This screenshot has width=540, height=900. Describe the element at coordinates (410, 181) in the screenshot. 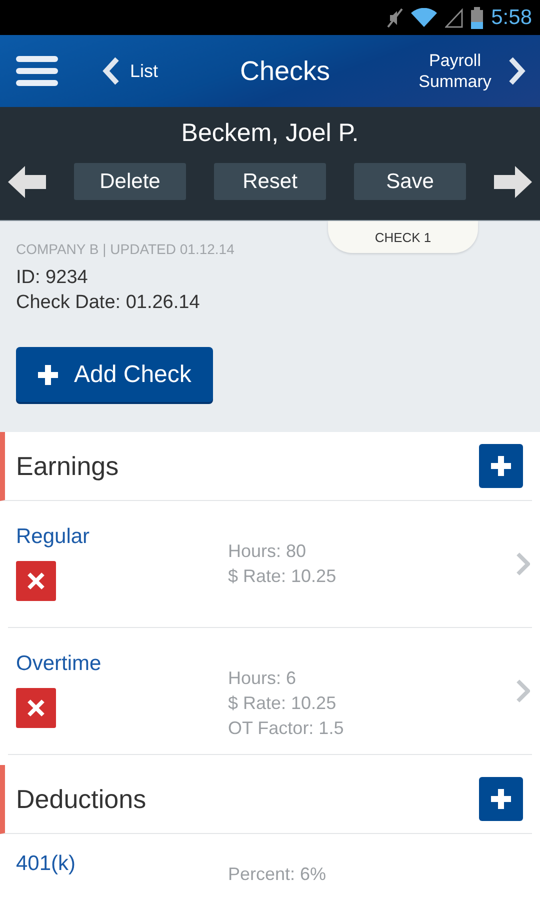

I see `action-button: Save` at that location.